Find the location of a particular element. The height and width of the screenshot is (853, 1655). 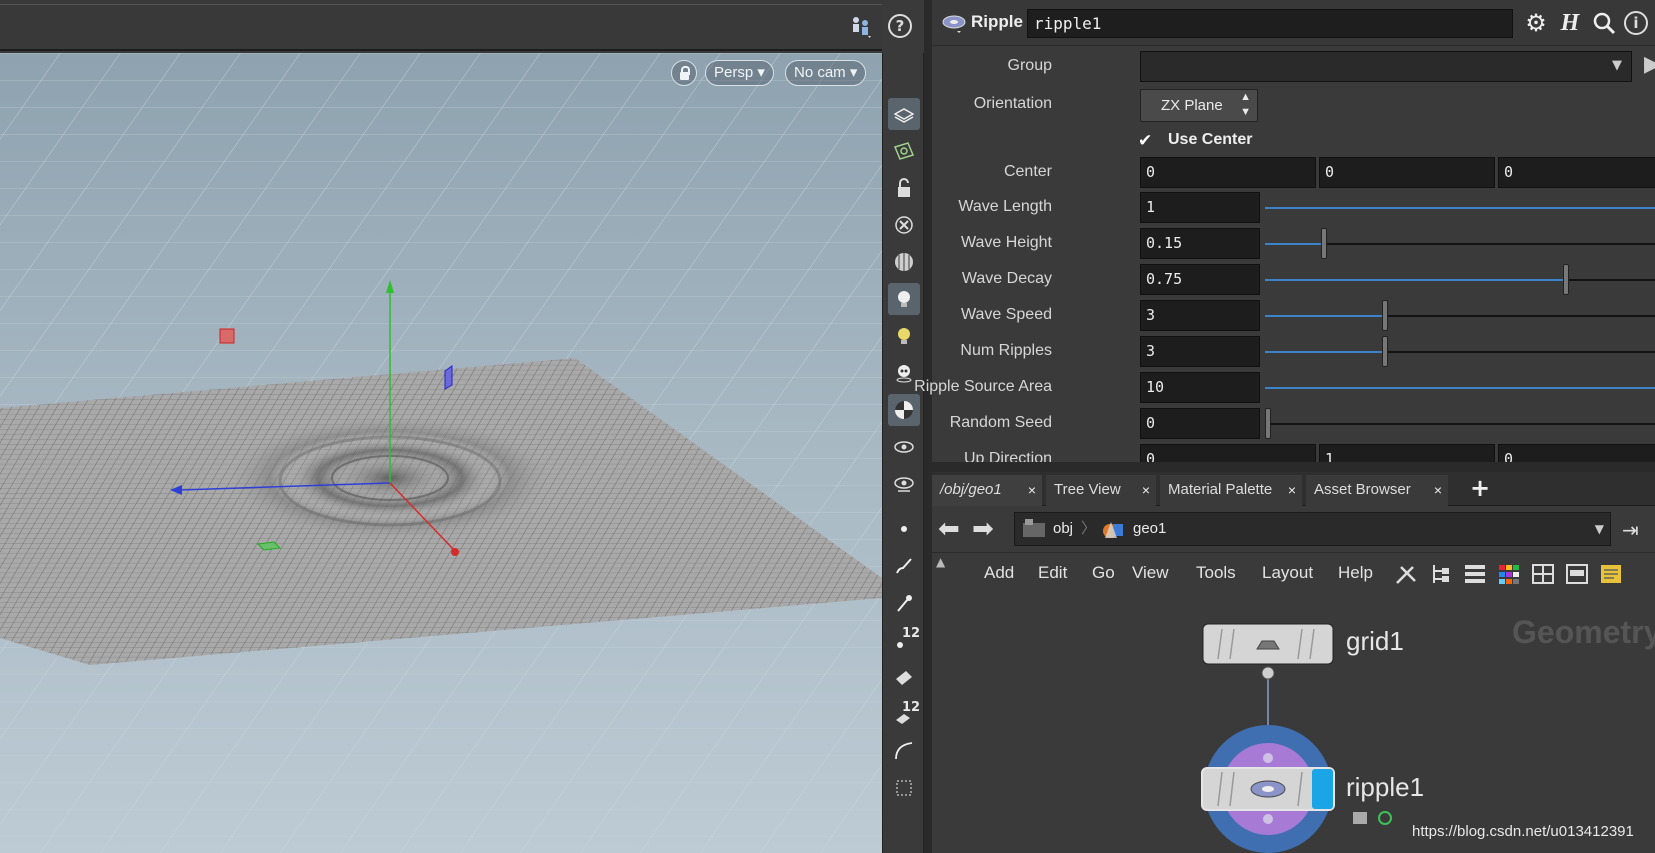

selection-arrow-icon: ▶ is located at coordinates (1649, 64).